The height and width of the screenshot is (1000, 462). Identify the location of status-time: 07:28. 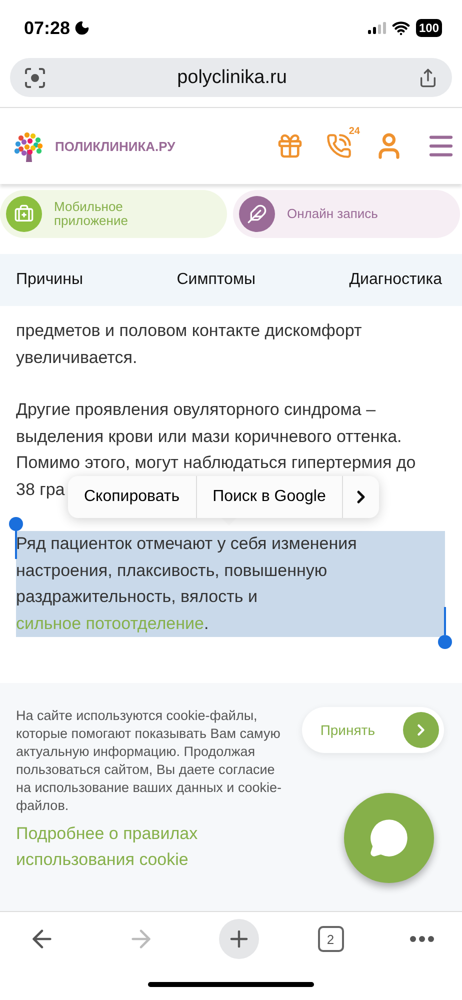
(47, 28).